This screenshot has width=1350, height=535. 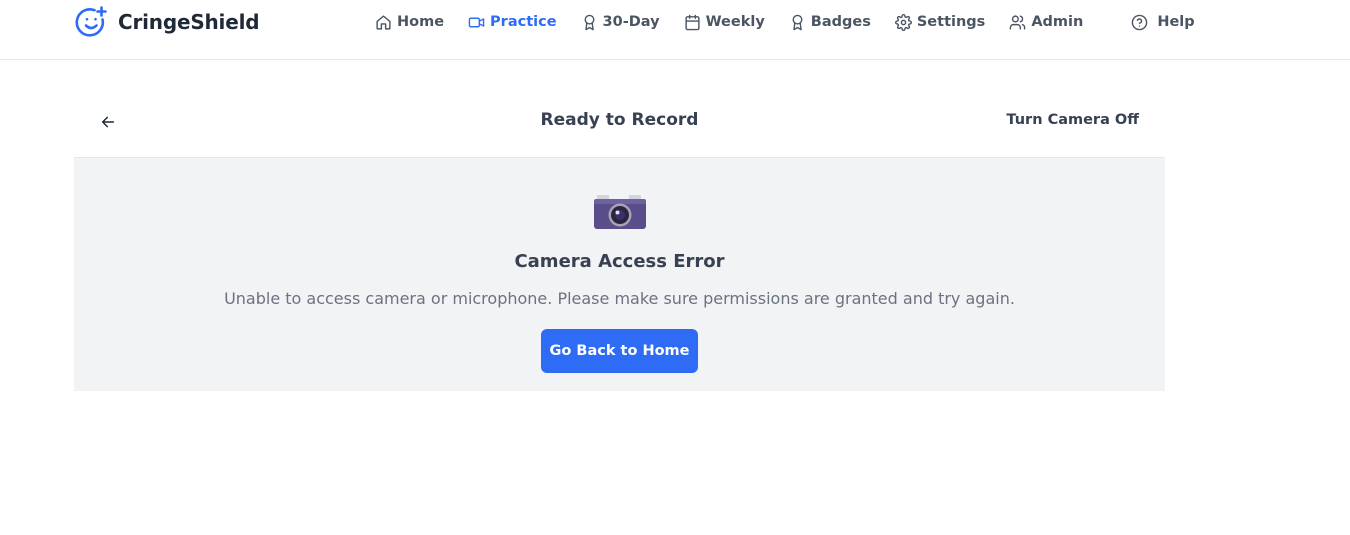 What do you see at coordinates (1018, 22) in the screenshot?
I see `users-icon` at bounding box center [1018, 22].